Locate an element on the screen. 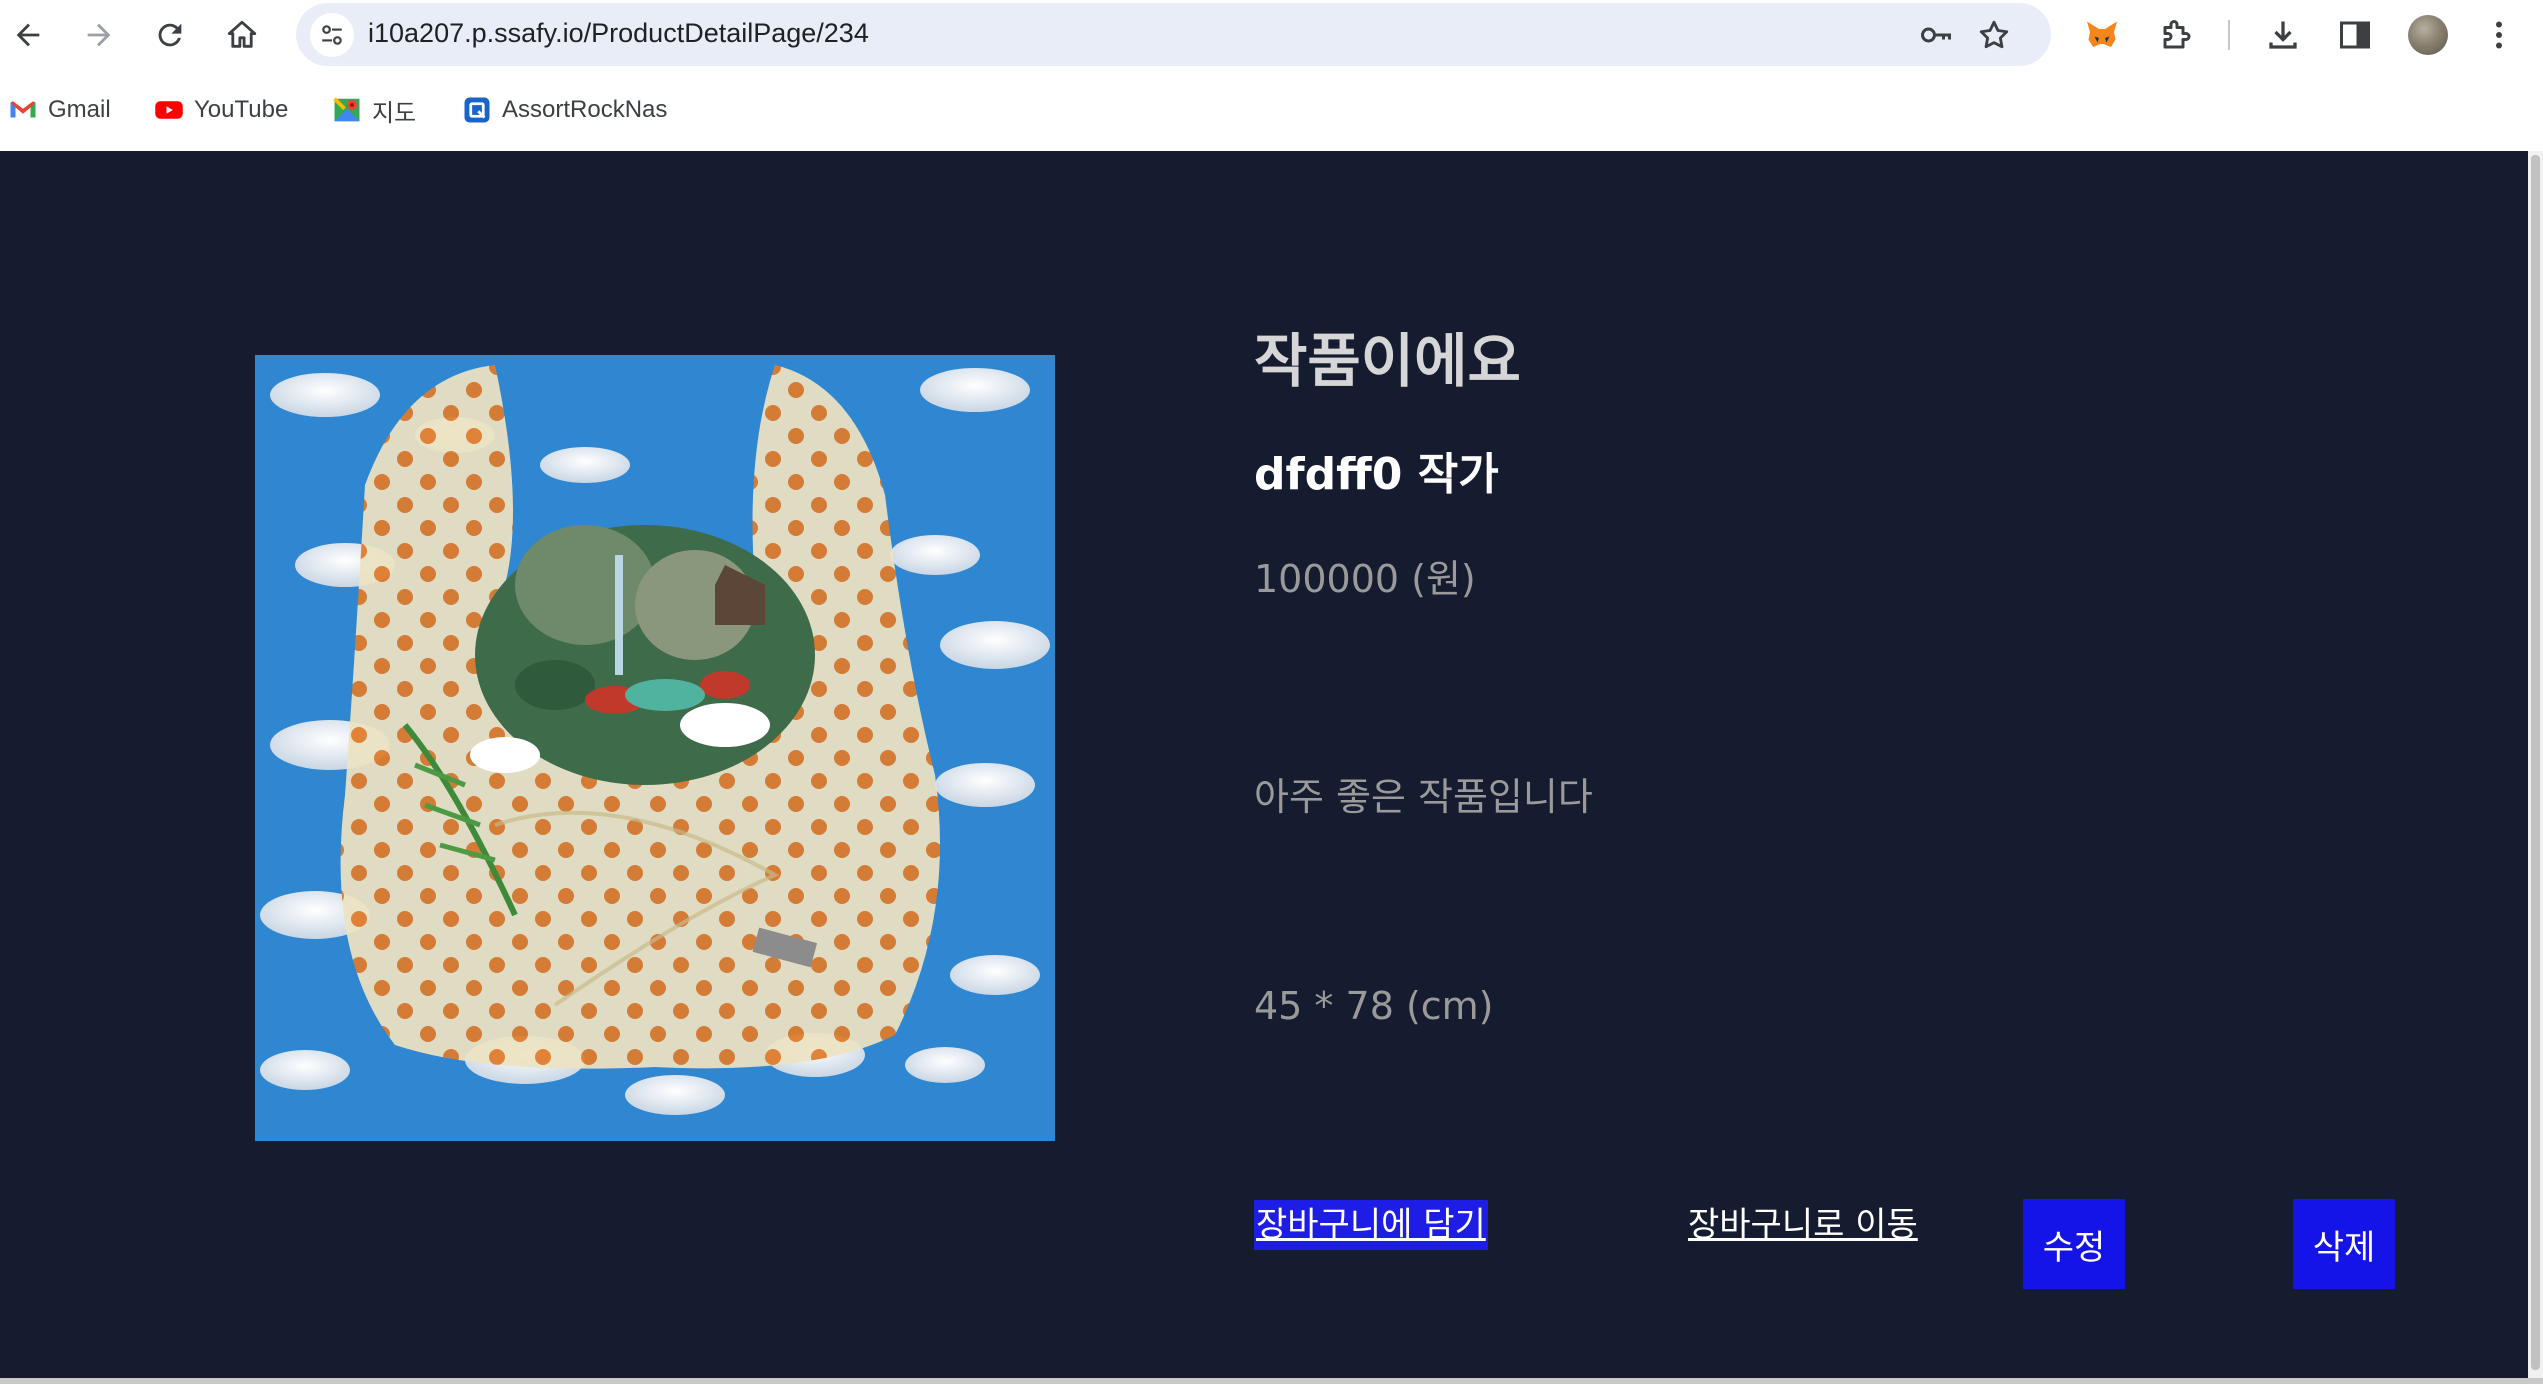 The image size is (2543, 1384). home-button is located at coordinates (242, 35).